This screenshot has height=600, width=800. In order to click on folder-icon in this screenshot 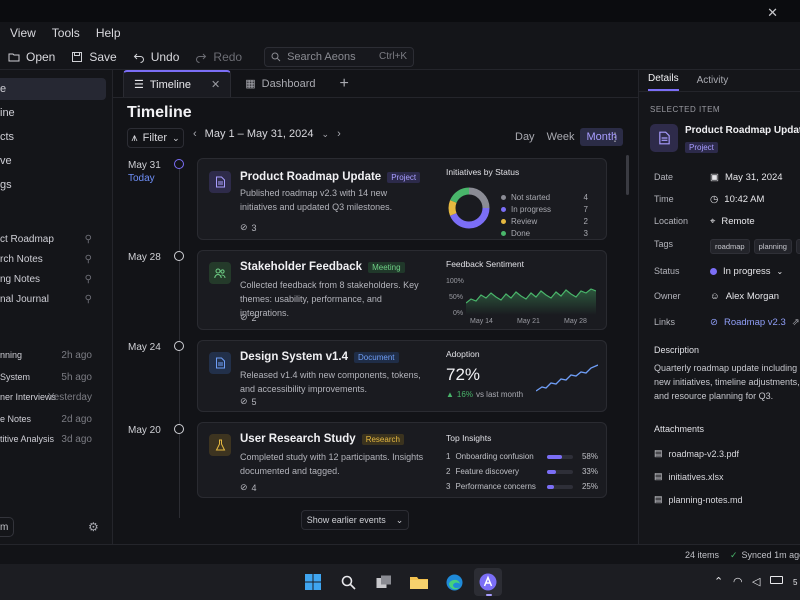, I will do `click(14, 57)`.